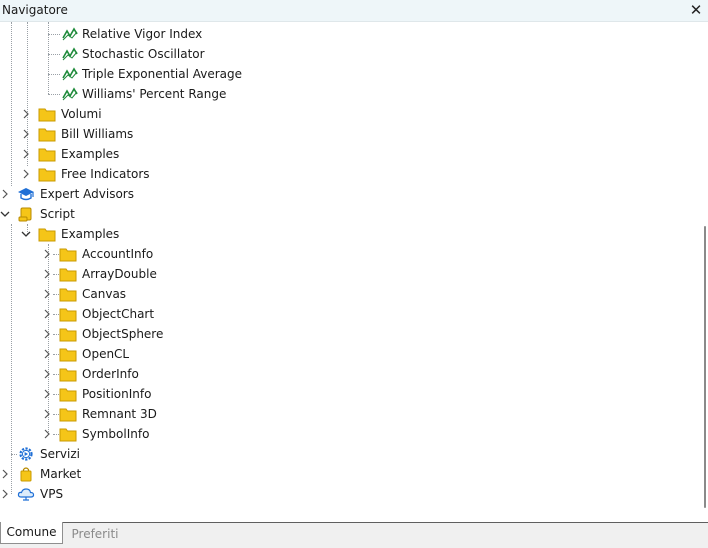 Image resolution: width=708 pixels, height=548 pixels. Describe the element at coordinates (348, 194) in the screenshot. I see `tree-item-expert-advisors: Expert Advisors` at that location.